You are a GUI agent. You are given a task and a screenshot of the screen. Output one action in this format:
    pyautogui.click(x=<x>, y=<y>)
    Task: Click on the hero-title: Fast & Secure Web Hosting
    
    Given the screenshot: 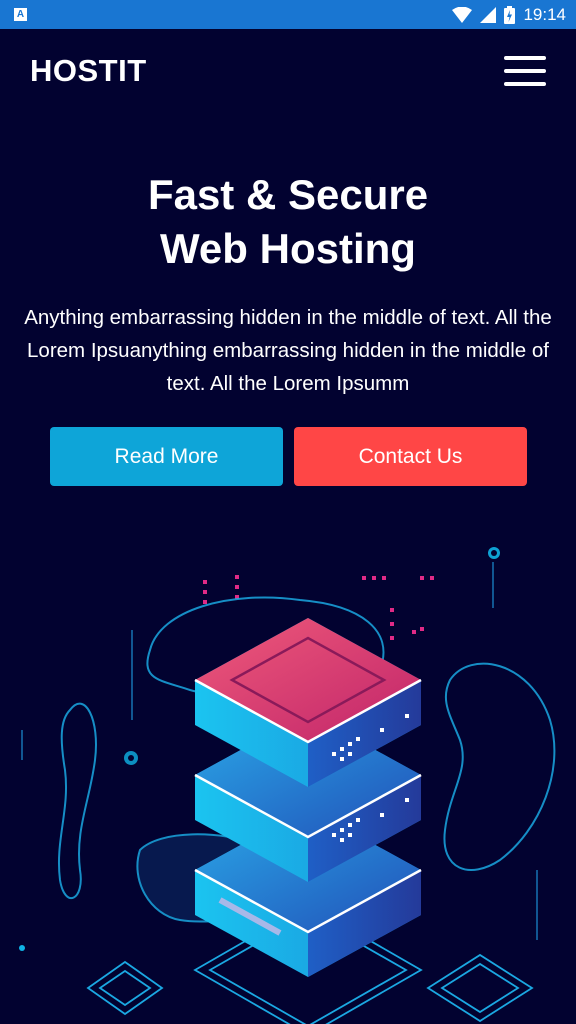 What is the action you would take?
    pyautogui.click(x=288, y=222)
    